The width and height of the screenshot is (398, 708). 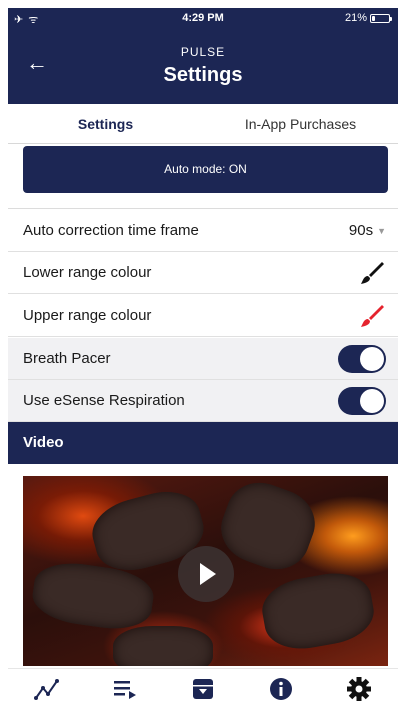 I want to click on esense-respiration-row: Use eSense Respiration, so click(x=203, y=401).